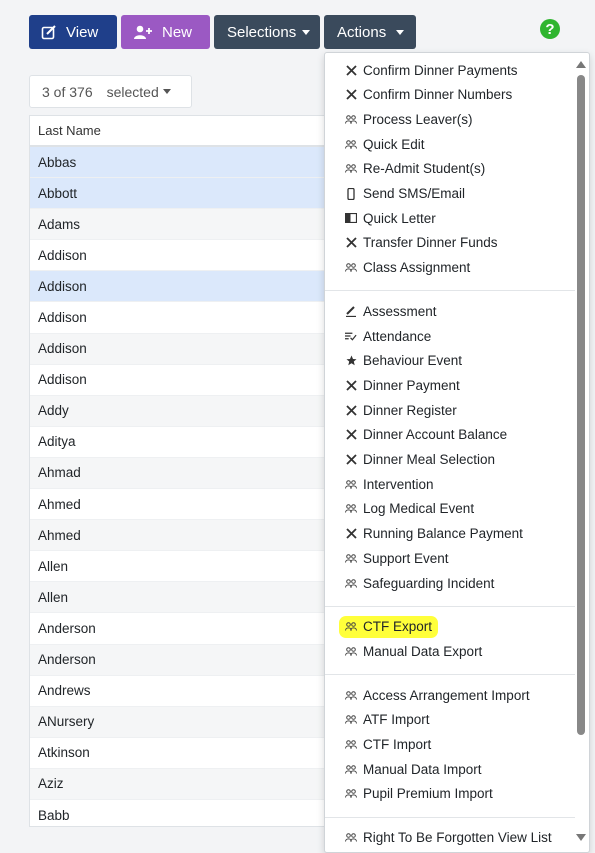 Image resolution: width=595 pixels, height=853 pixels. I want to click on table-row: Abbott, so click(200, 194).